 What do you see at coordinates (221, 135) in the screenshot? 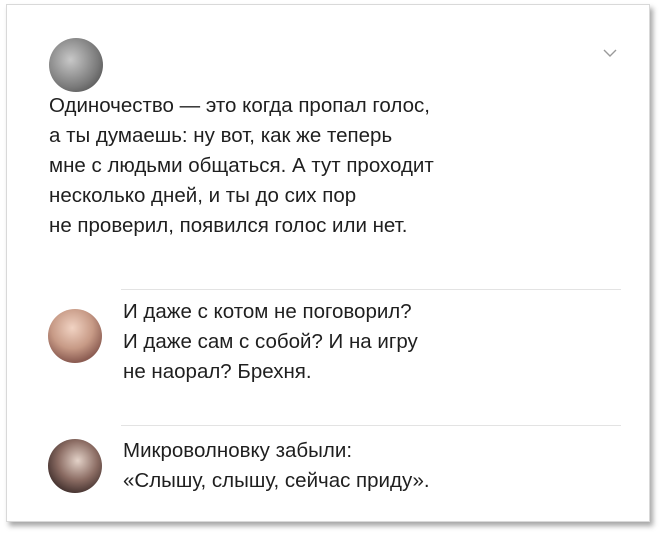
I see `post-text-line: а ты думаешь: ну вот, как же теперь` at bounding box center [221, 135].